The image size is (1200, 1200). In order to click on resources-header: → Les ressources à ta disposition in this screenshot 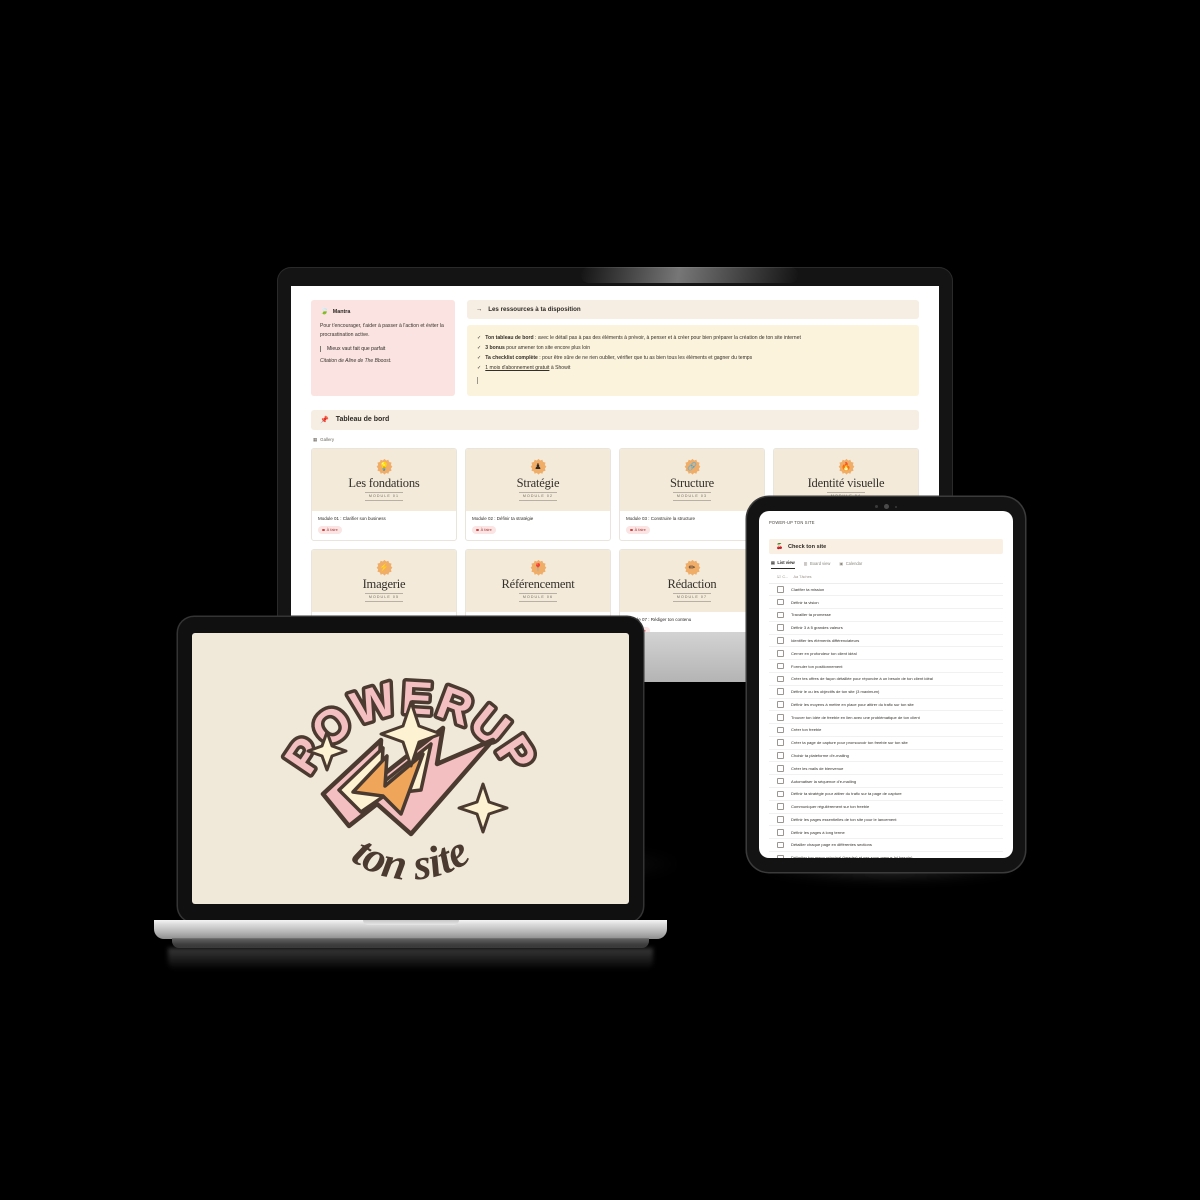, I will do `click(693, 309)`.